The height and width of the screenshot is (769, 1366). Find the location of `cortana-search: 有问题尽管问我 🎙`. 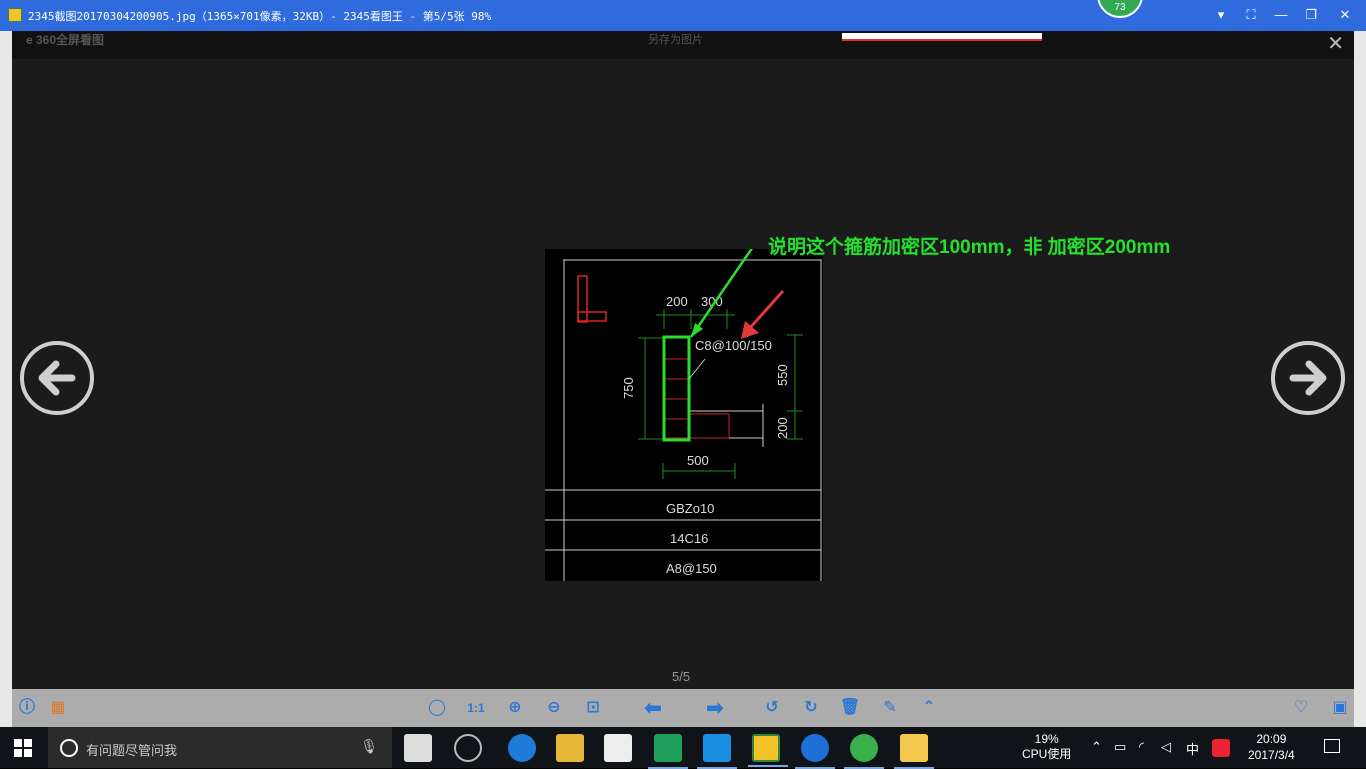

cortana-search: 有问题尽管问我 🎙 is located at coordinates (220, 747).